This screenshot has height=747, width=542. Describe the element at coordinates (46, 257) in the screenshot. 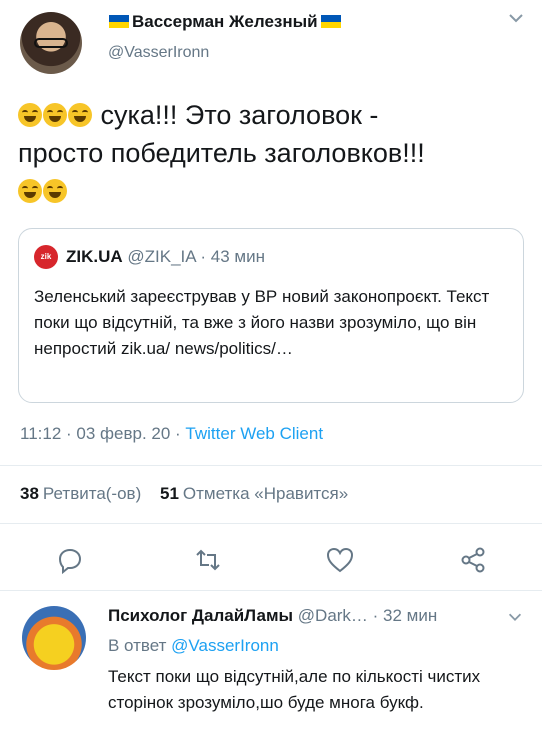

I see `zik-logo-icon: zik` at that location.